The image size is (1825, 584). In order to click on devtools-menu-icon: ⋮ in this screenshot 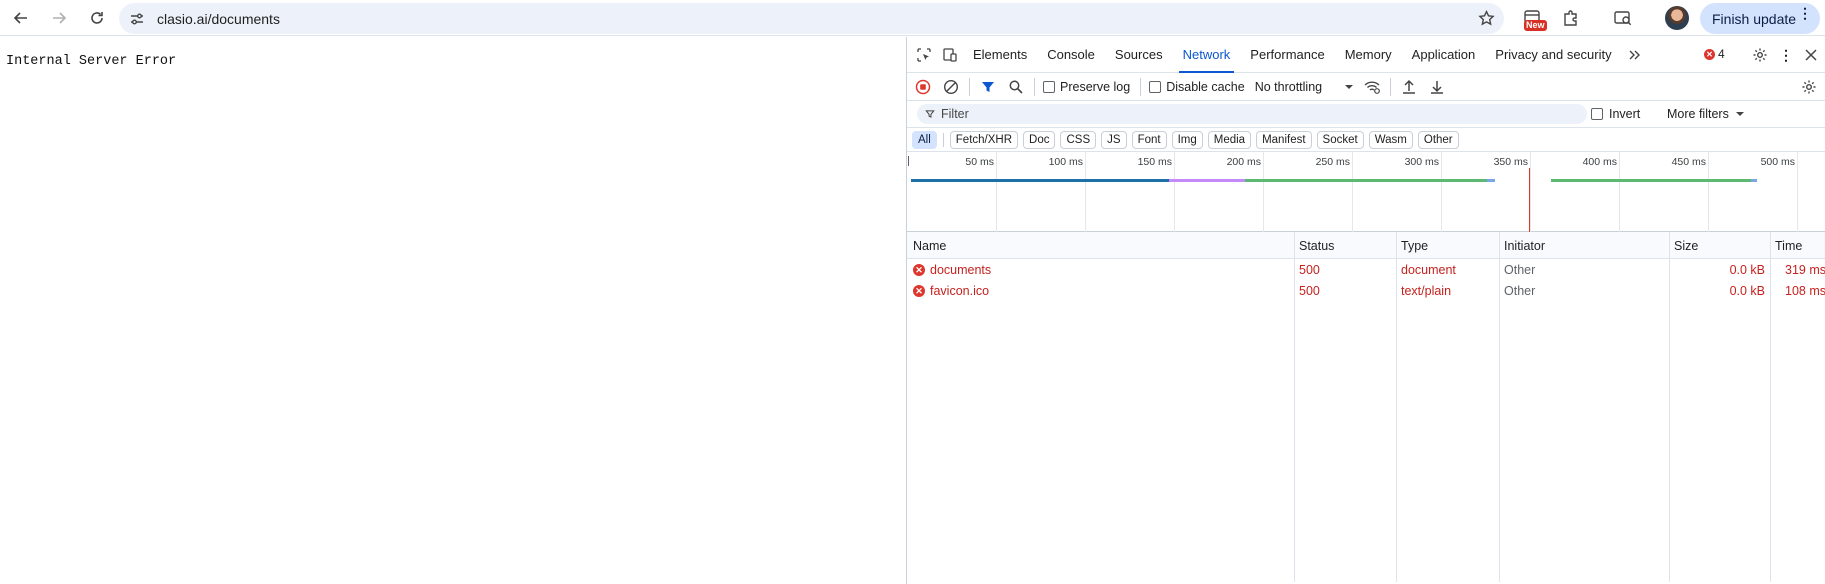, I will do `click(1786, 55)`.